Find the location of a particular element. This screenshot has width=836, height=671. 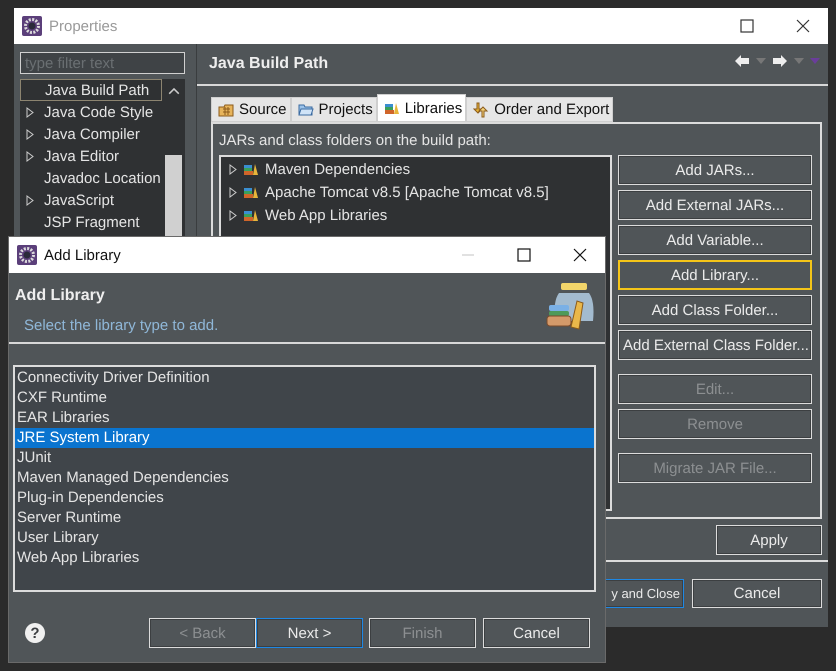

build-path-entry: Maven Dependencies is located at coordinates (415, 169).